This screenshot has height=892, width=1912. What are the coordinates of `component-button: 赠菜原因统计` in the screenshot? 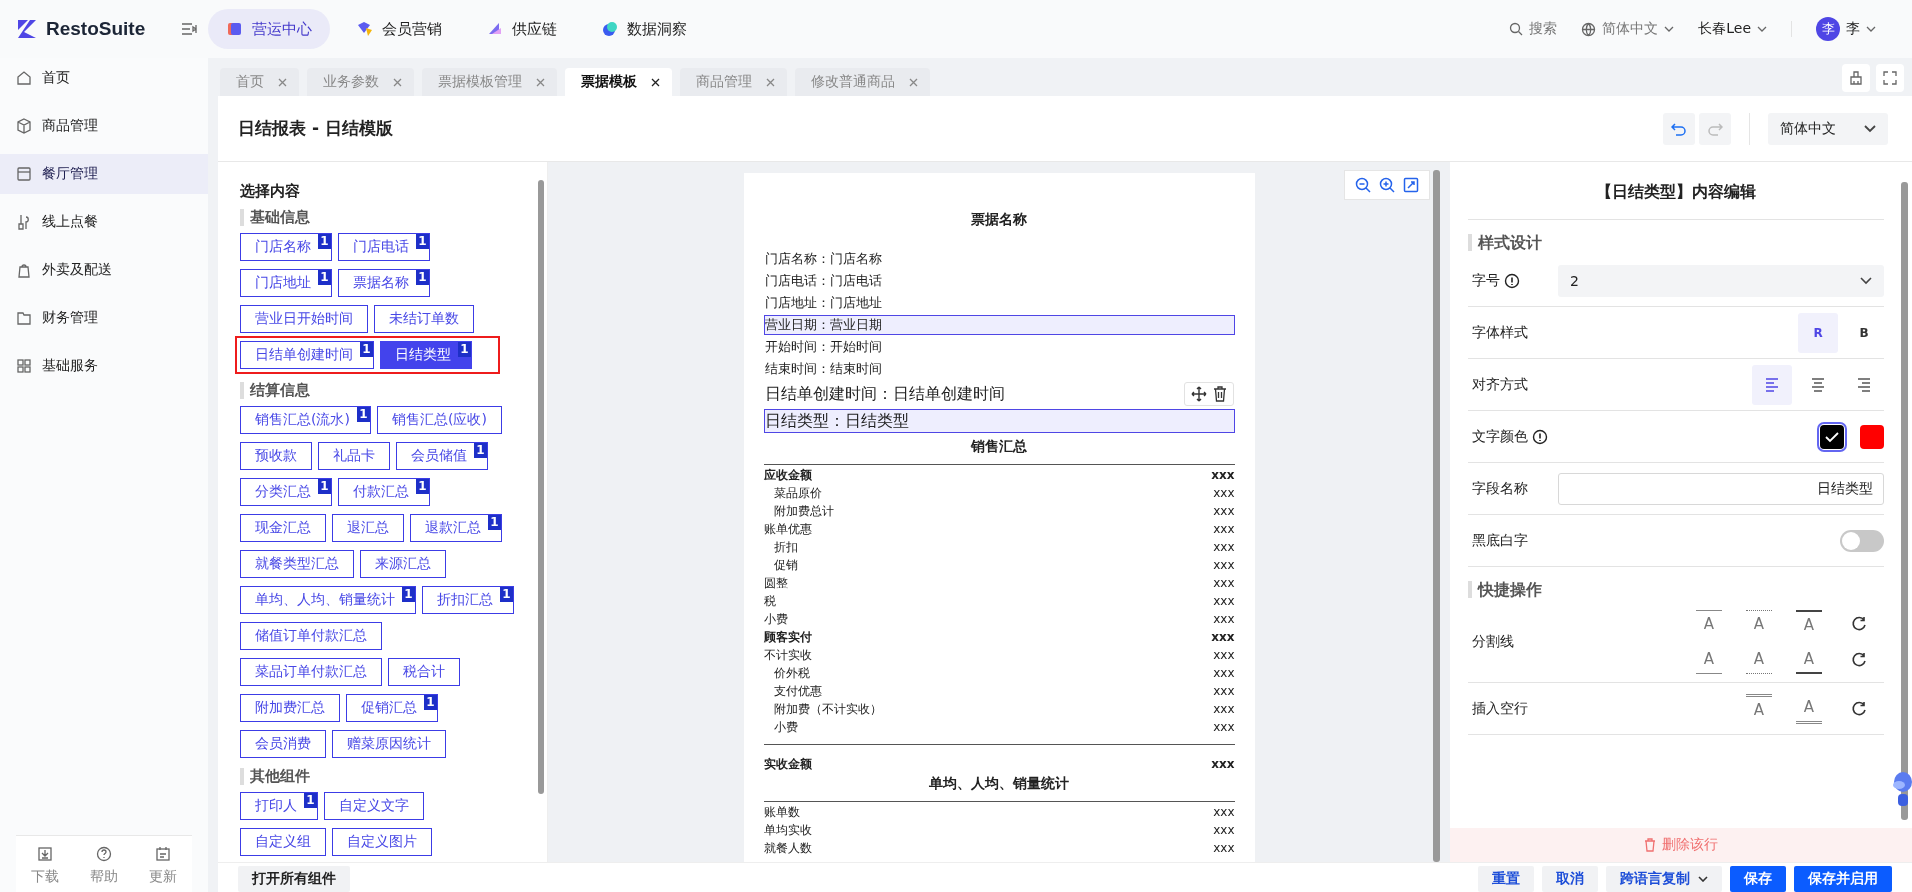 It's located at (389, 744).